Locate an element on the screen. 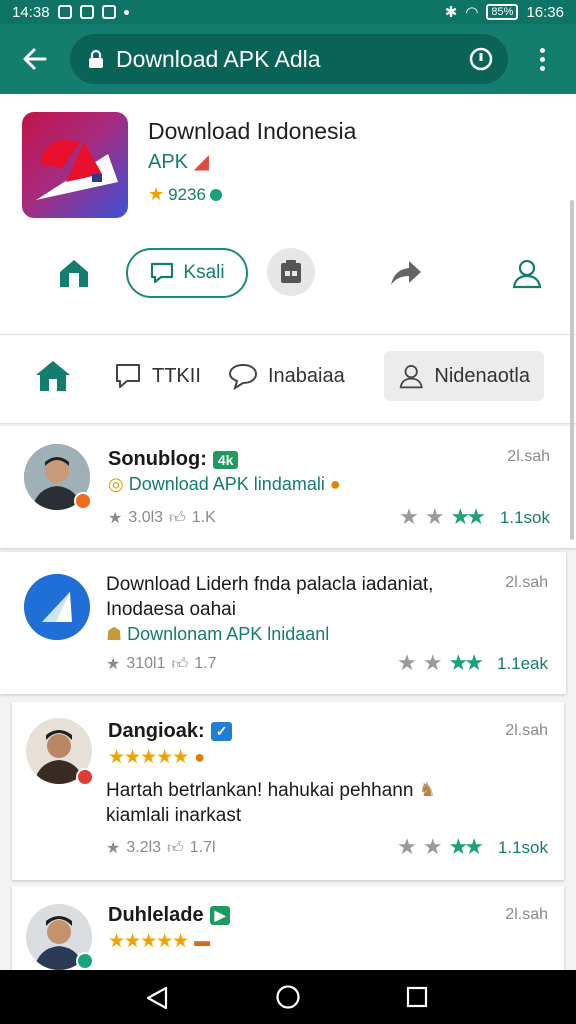 The height and width of the screenshot is (1024, 576). post-link: ☗ Downlonam APK lnidaanl is located at coordinates (217, 634).